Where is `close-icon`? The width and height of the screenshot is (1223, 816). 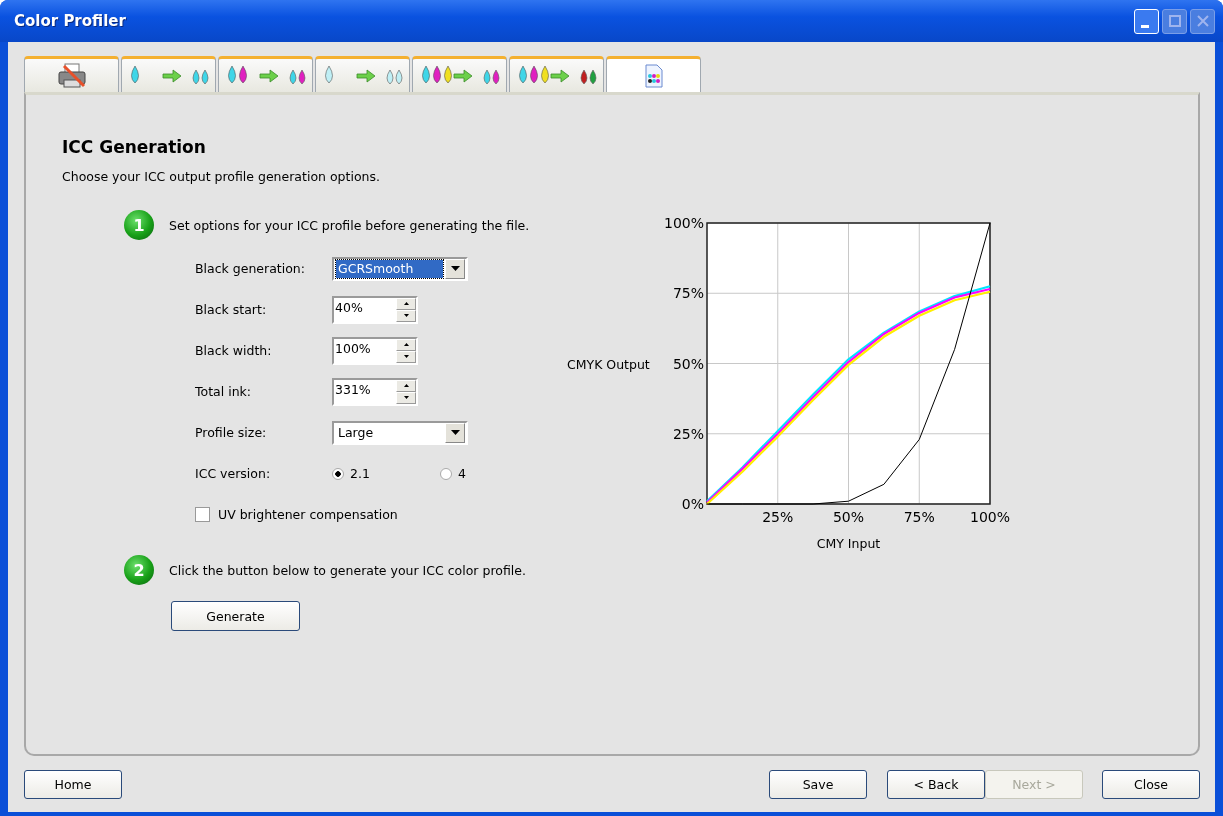
close-icon is located at coordinates (1202, 21).